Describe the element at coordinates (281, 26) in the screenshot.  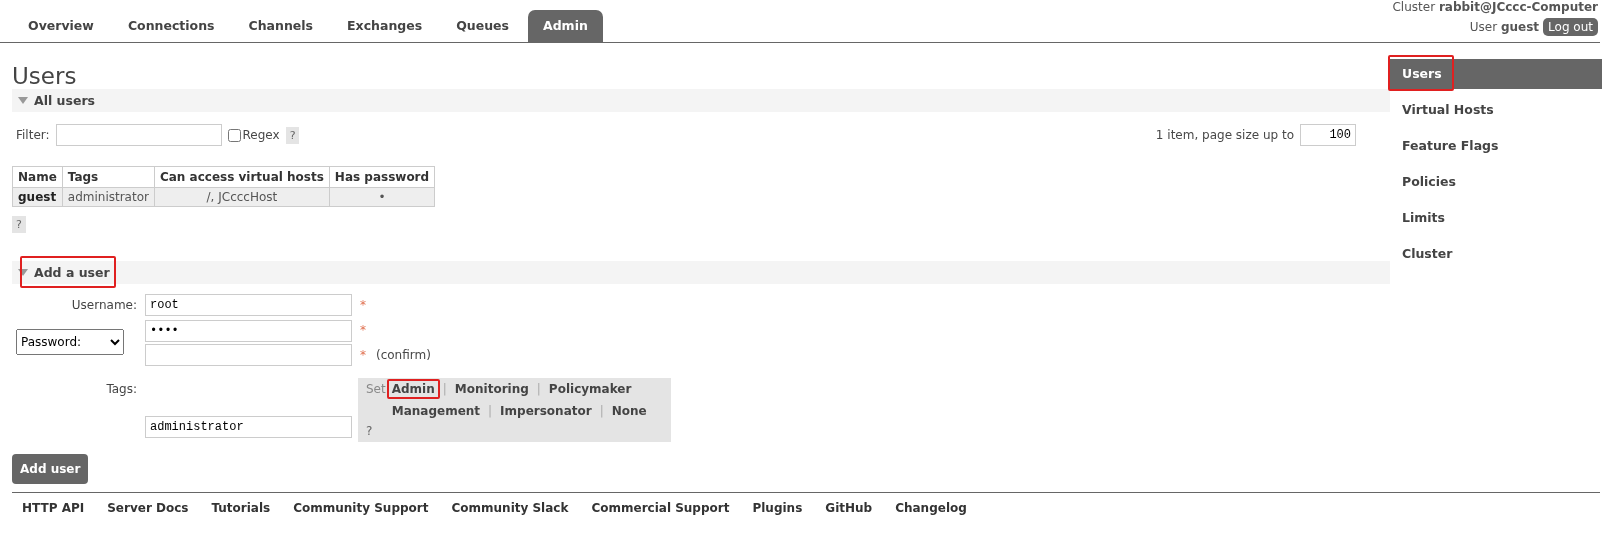
I see `nav-tab: Channels` at that location.